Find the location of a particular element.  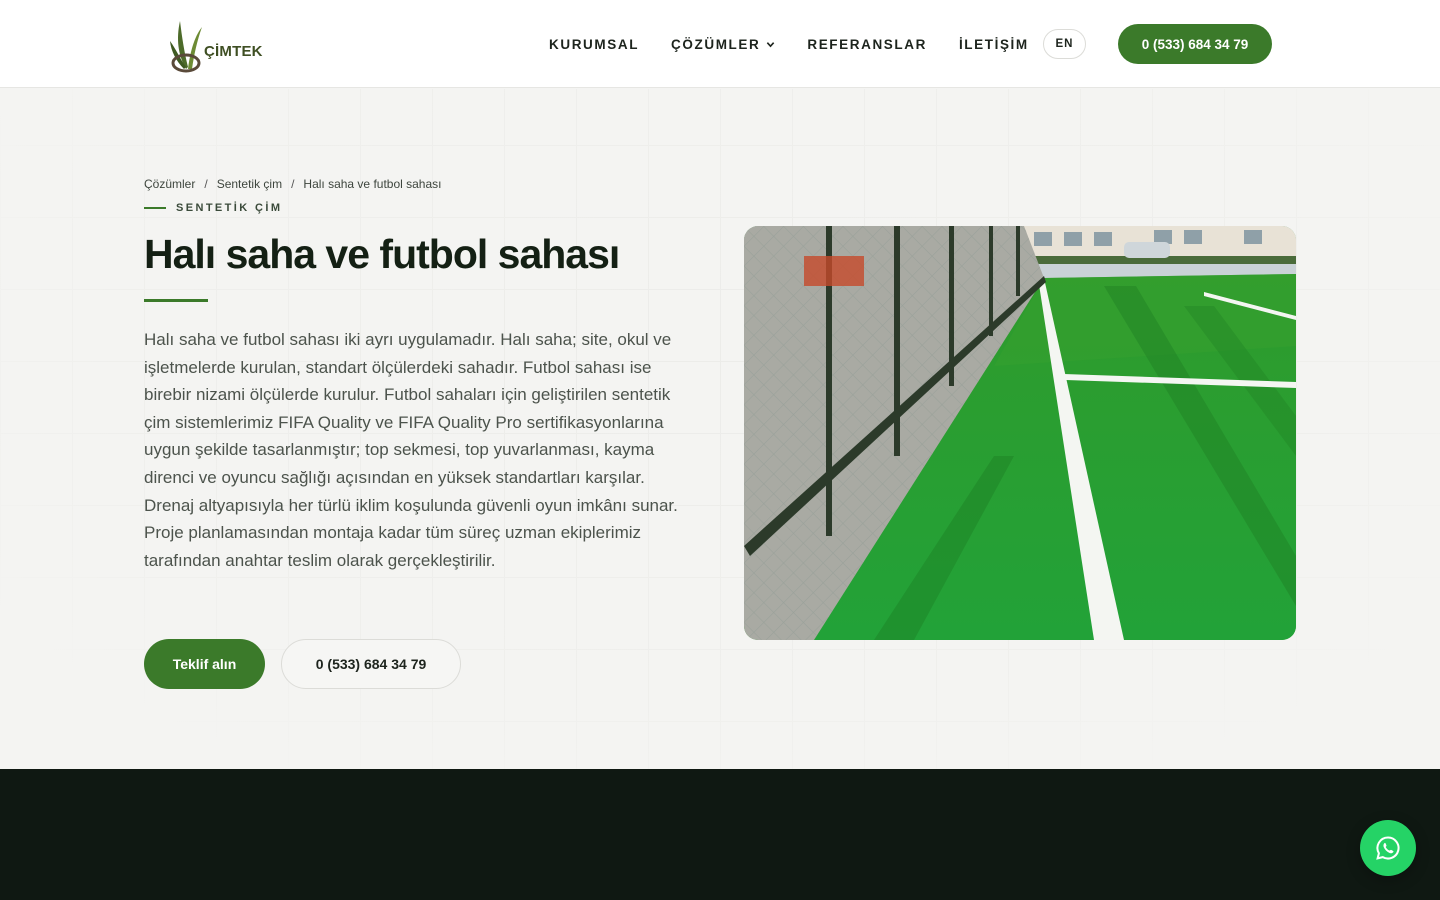

breadcrumb-current: Halı saha ve futbol sahası is located at coordinates (372, 184).